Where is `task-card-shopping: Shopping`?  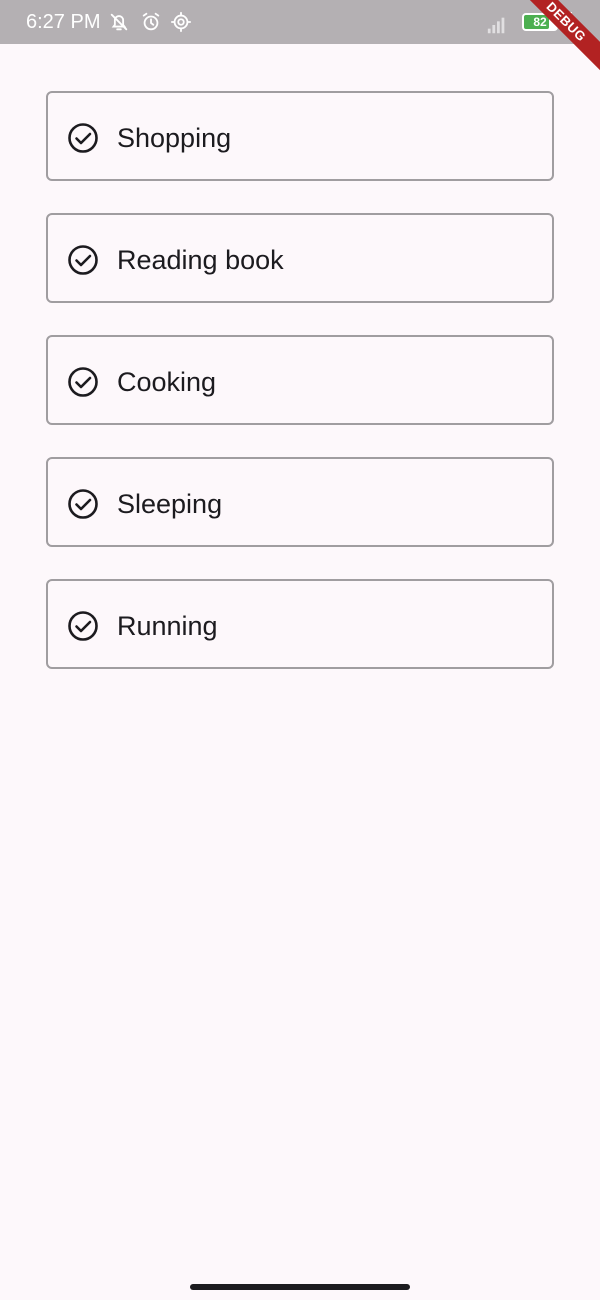 task-card-shopping: Shopping is located at coordinates (300, 136).